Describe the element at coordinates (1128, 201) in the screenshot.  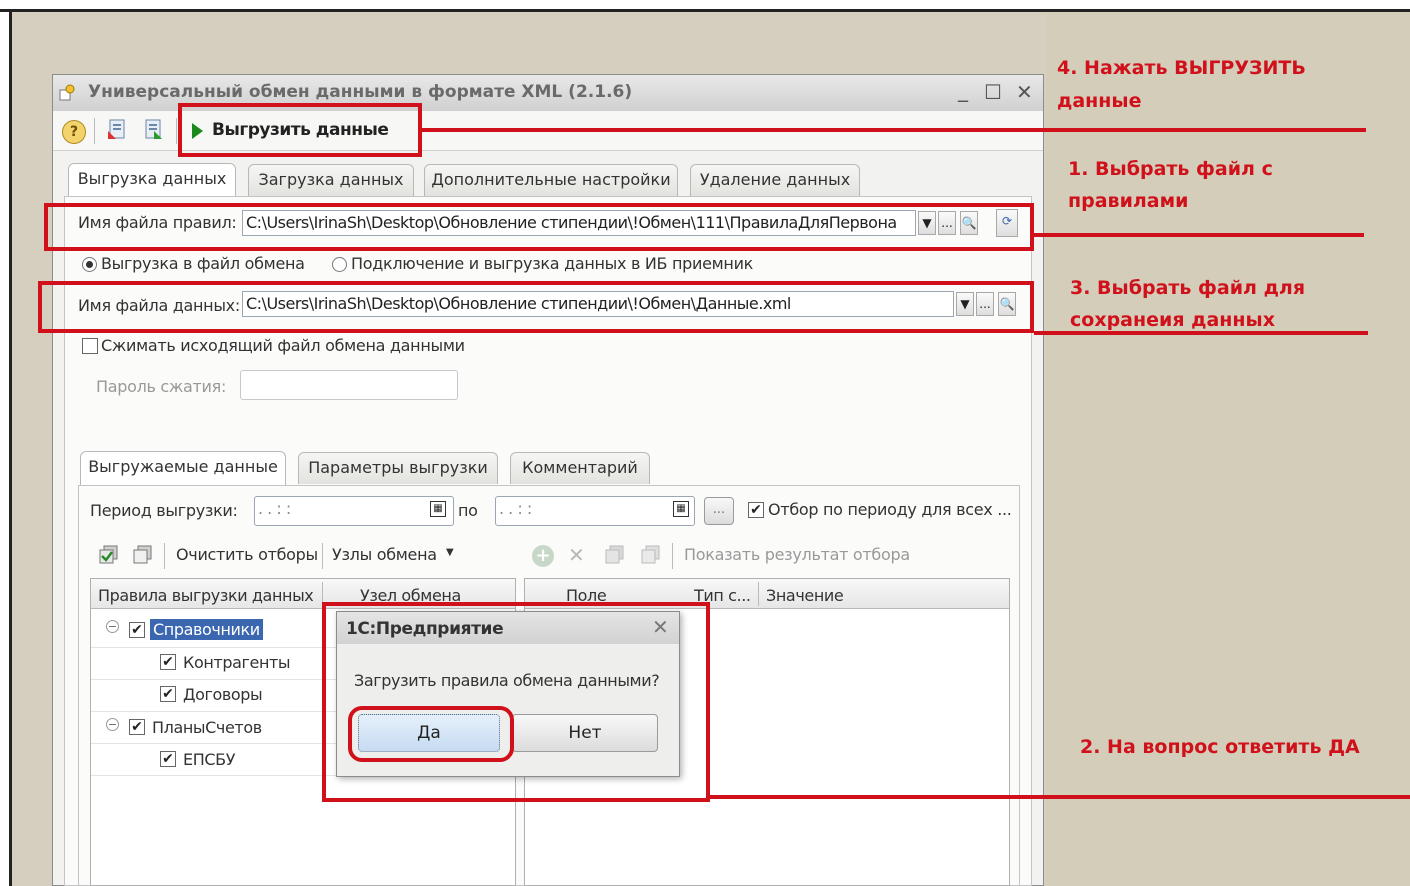
I see `step1-note-line2: правилами` at that location.